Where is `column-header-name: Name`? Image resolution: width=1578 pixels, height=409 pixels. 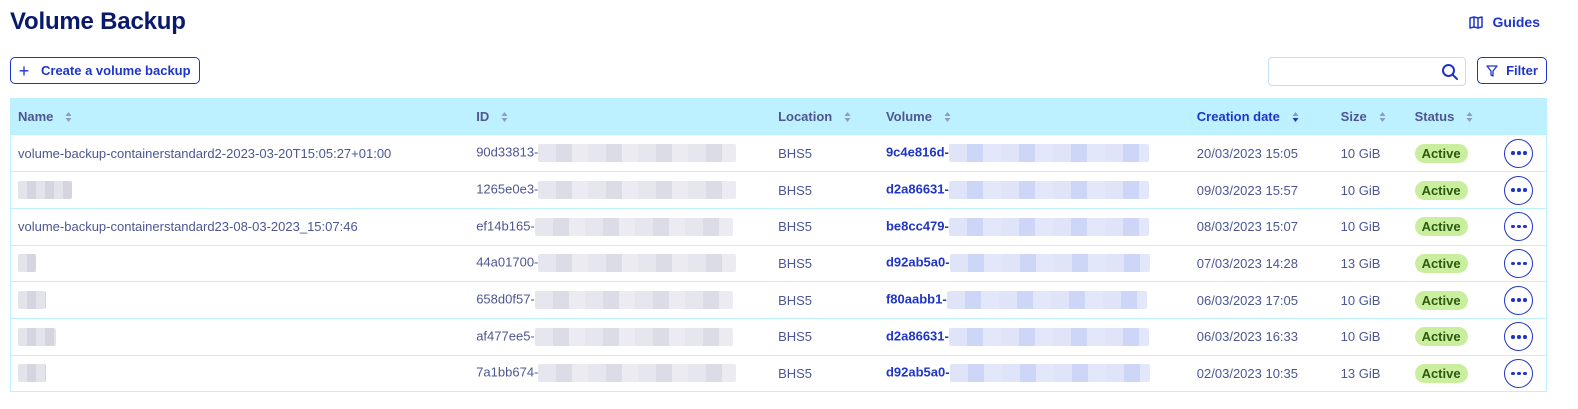 column-header-name: Name is located at coordinates (240, 116).